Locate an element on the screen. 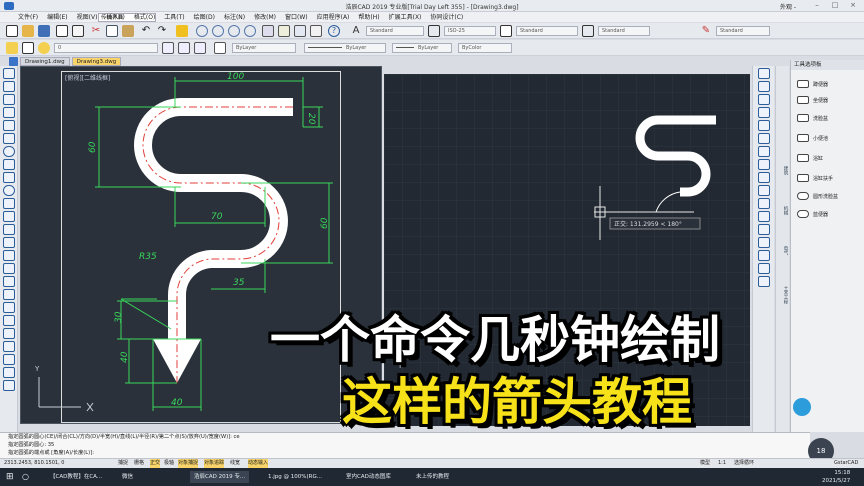 The width and height of the screenshot is (864, 486). appearance-menu: 外观 - is located at coordinates (788, 6).